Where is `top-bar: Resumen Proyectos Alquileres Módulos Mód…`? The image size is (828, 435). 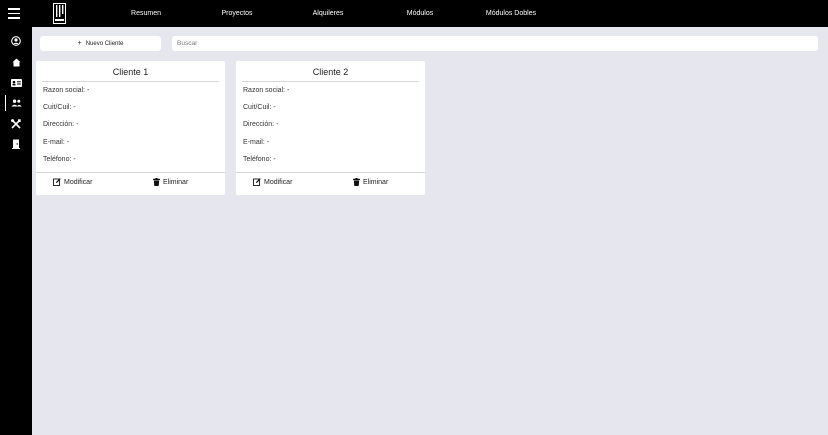
top-bar: Resumen Proyectos Alquileres Módulos Mód… is located at coordinates (414, 13).